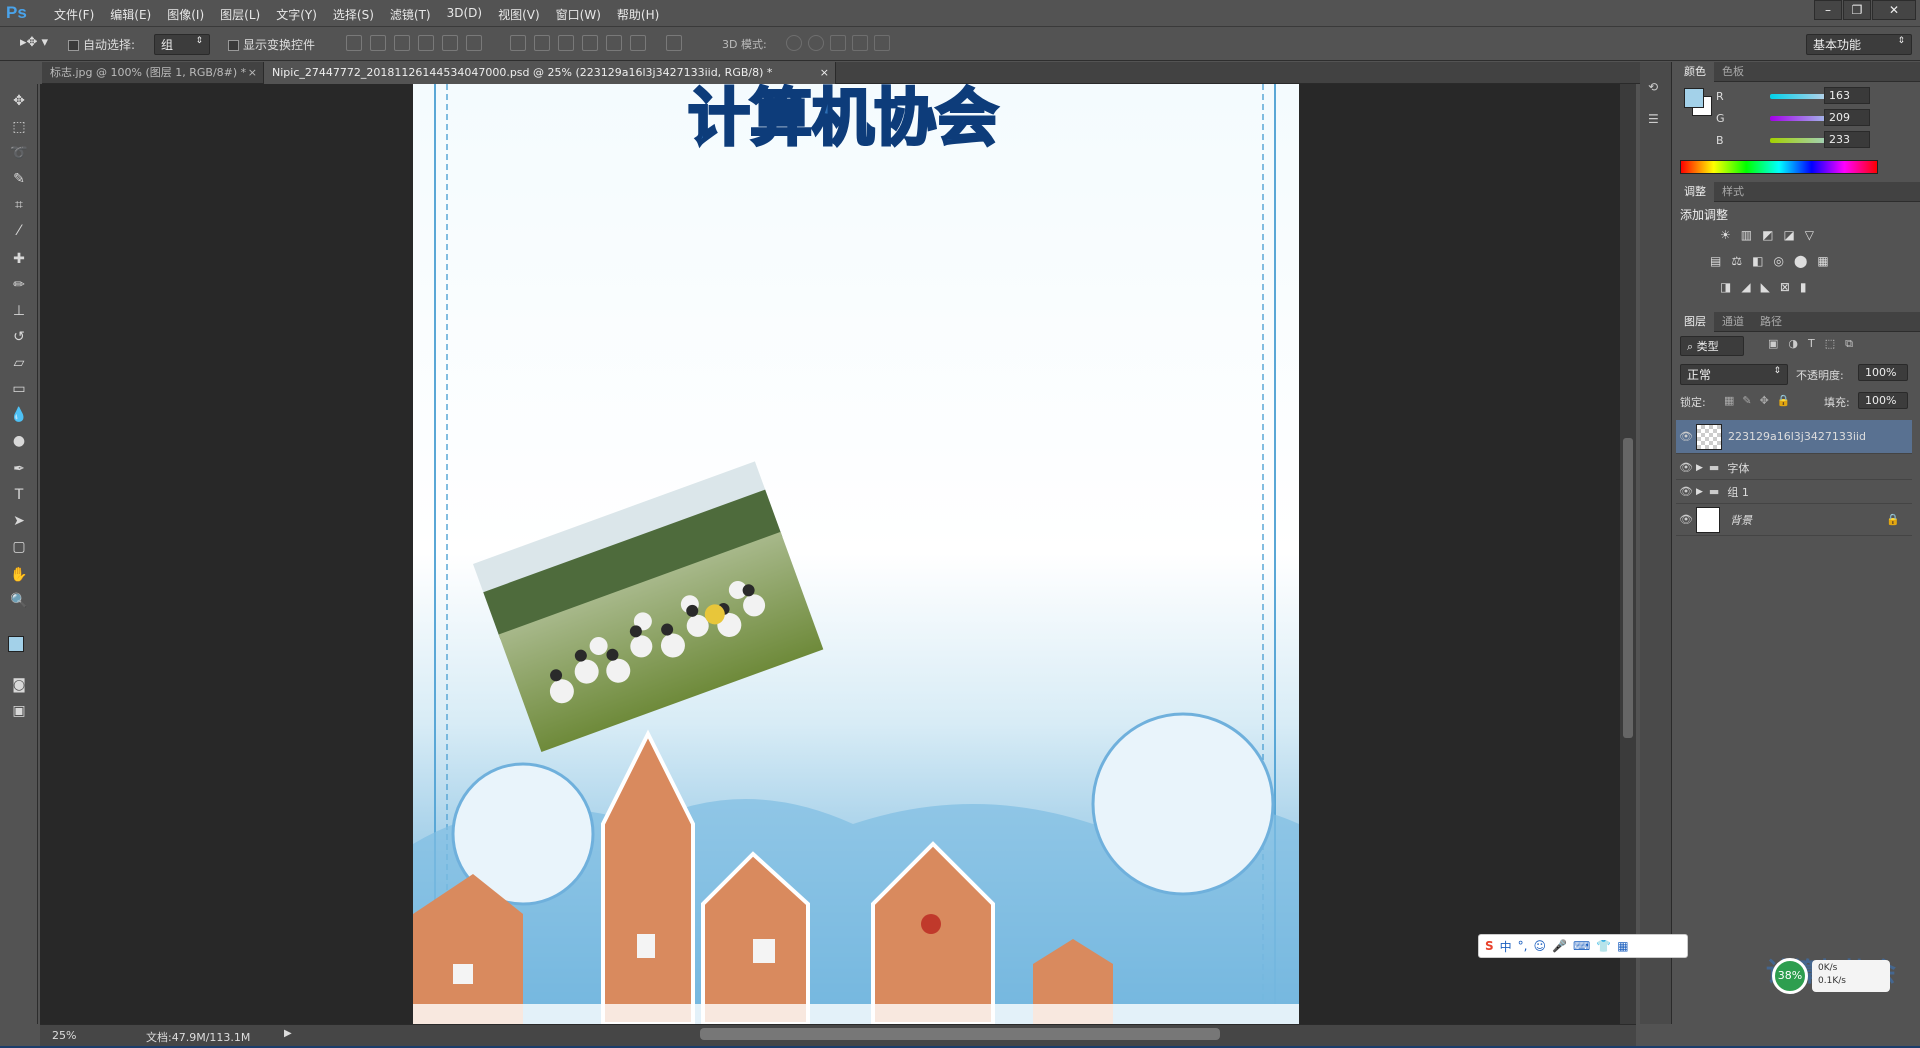 The image size is (1920, 1048). I want to click on vertical-scrollbar, so click(1628, 554).